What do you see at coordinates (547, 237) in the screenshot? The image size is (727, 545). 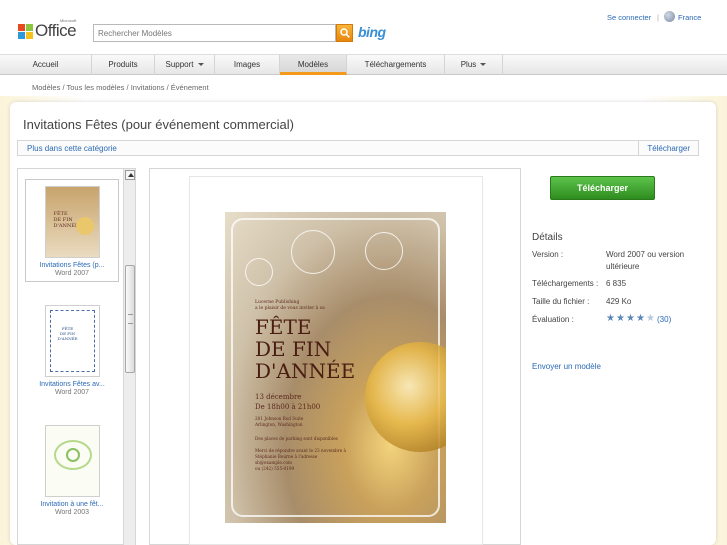 I see `details-title: Détails` at bounding box center [547, 237].